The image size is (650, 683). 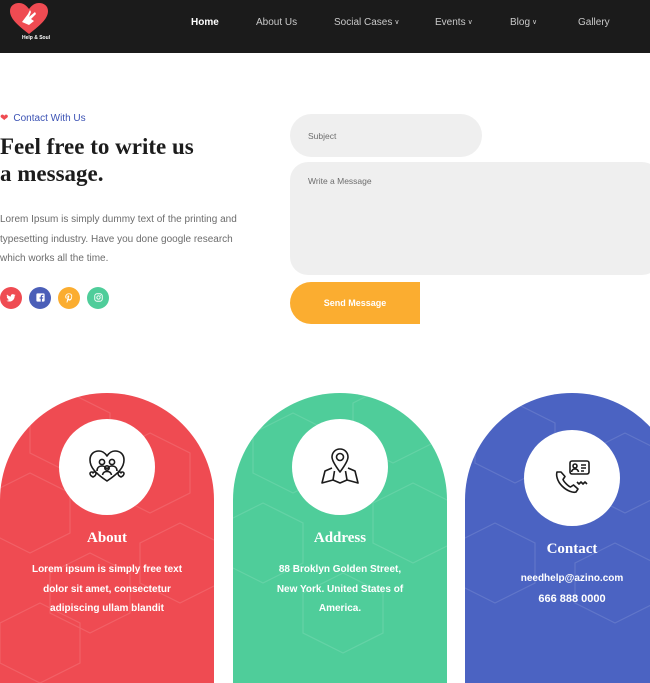 What do you see at coordinates (572, 549) in the screenshot?
I see `contact-title: Contact` at bounding box center [572, 549].